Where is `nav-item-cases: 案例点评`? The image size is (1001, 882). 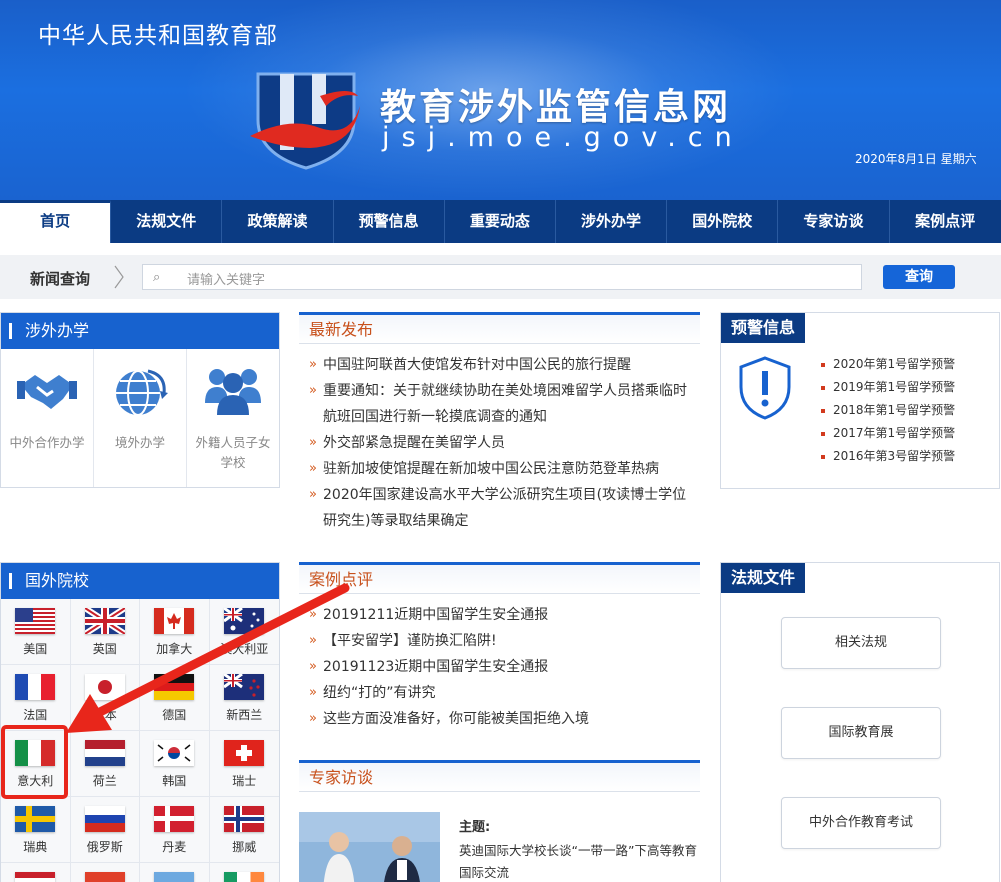 nav-item-cases: 案例点评 is located at coordinates (945, 221).